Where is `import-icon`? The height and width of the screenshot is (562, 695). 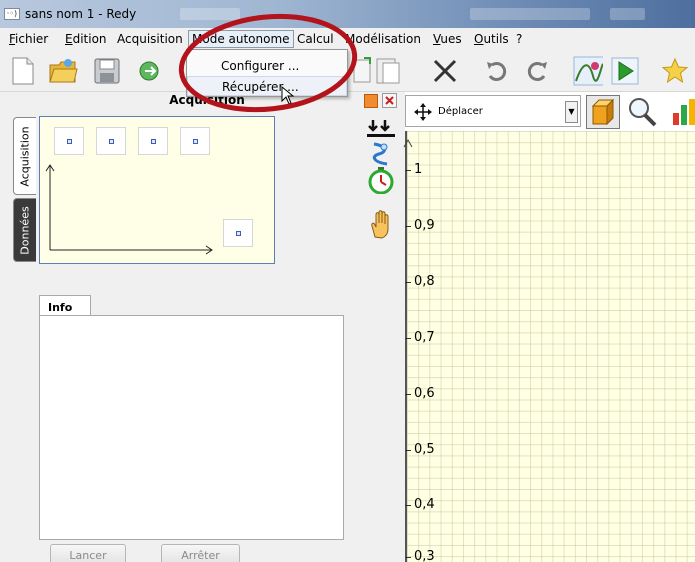
import-icon is located at coordinates (151, 71).